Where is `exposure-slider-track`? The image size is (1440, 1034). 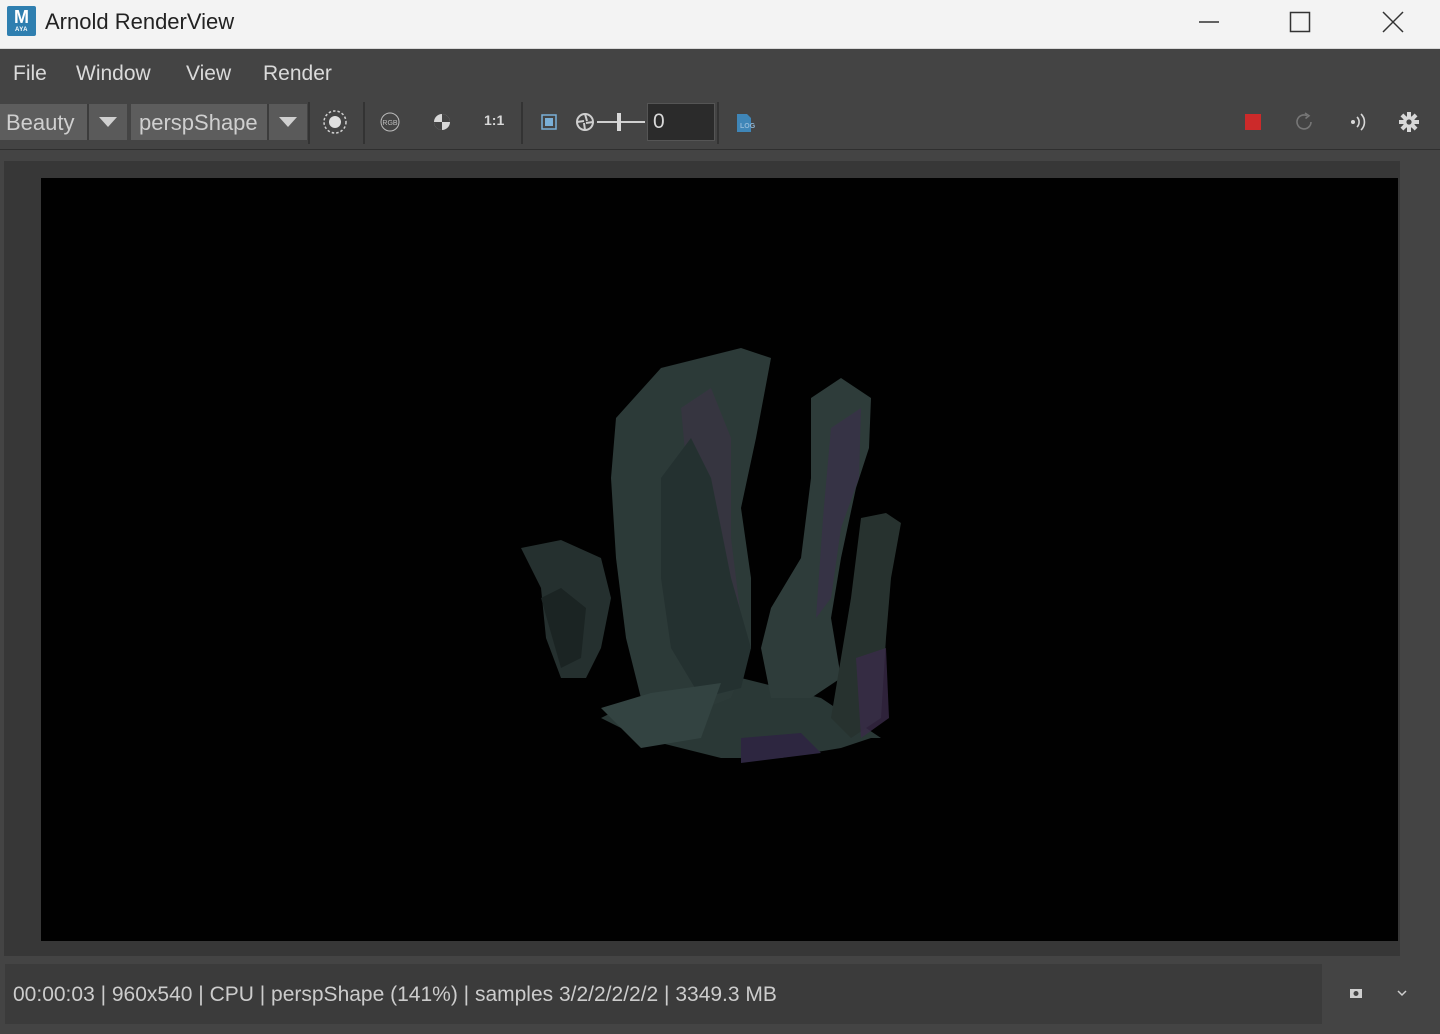 exposure-slider-track is located at coordinates (621, 122).